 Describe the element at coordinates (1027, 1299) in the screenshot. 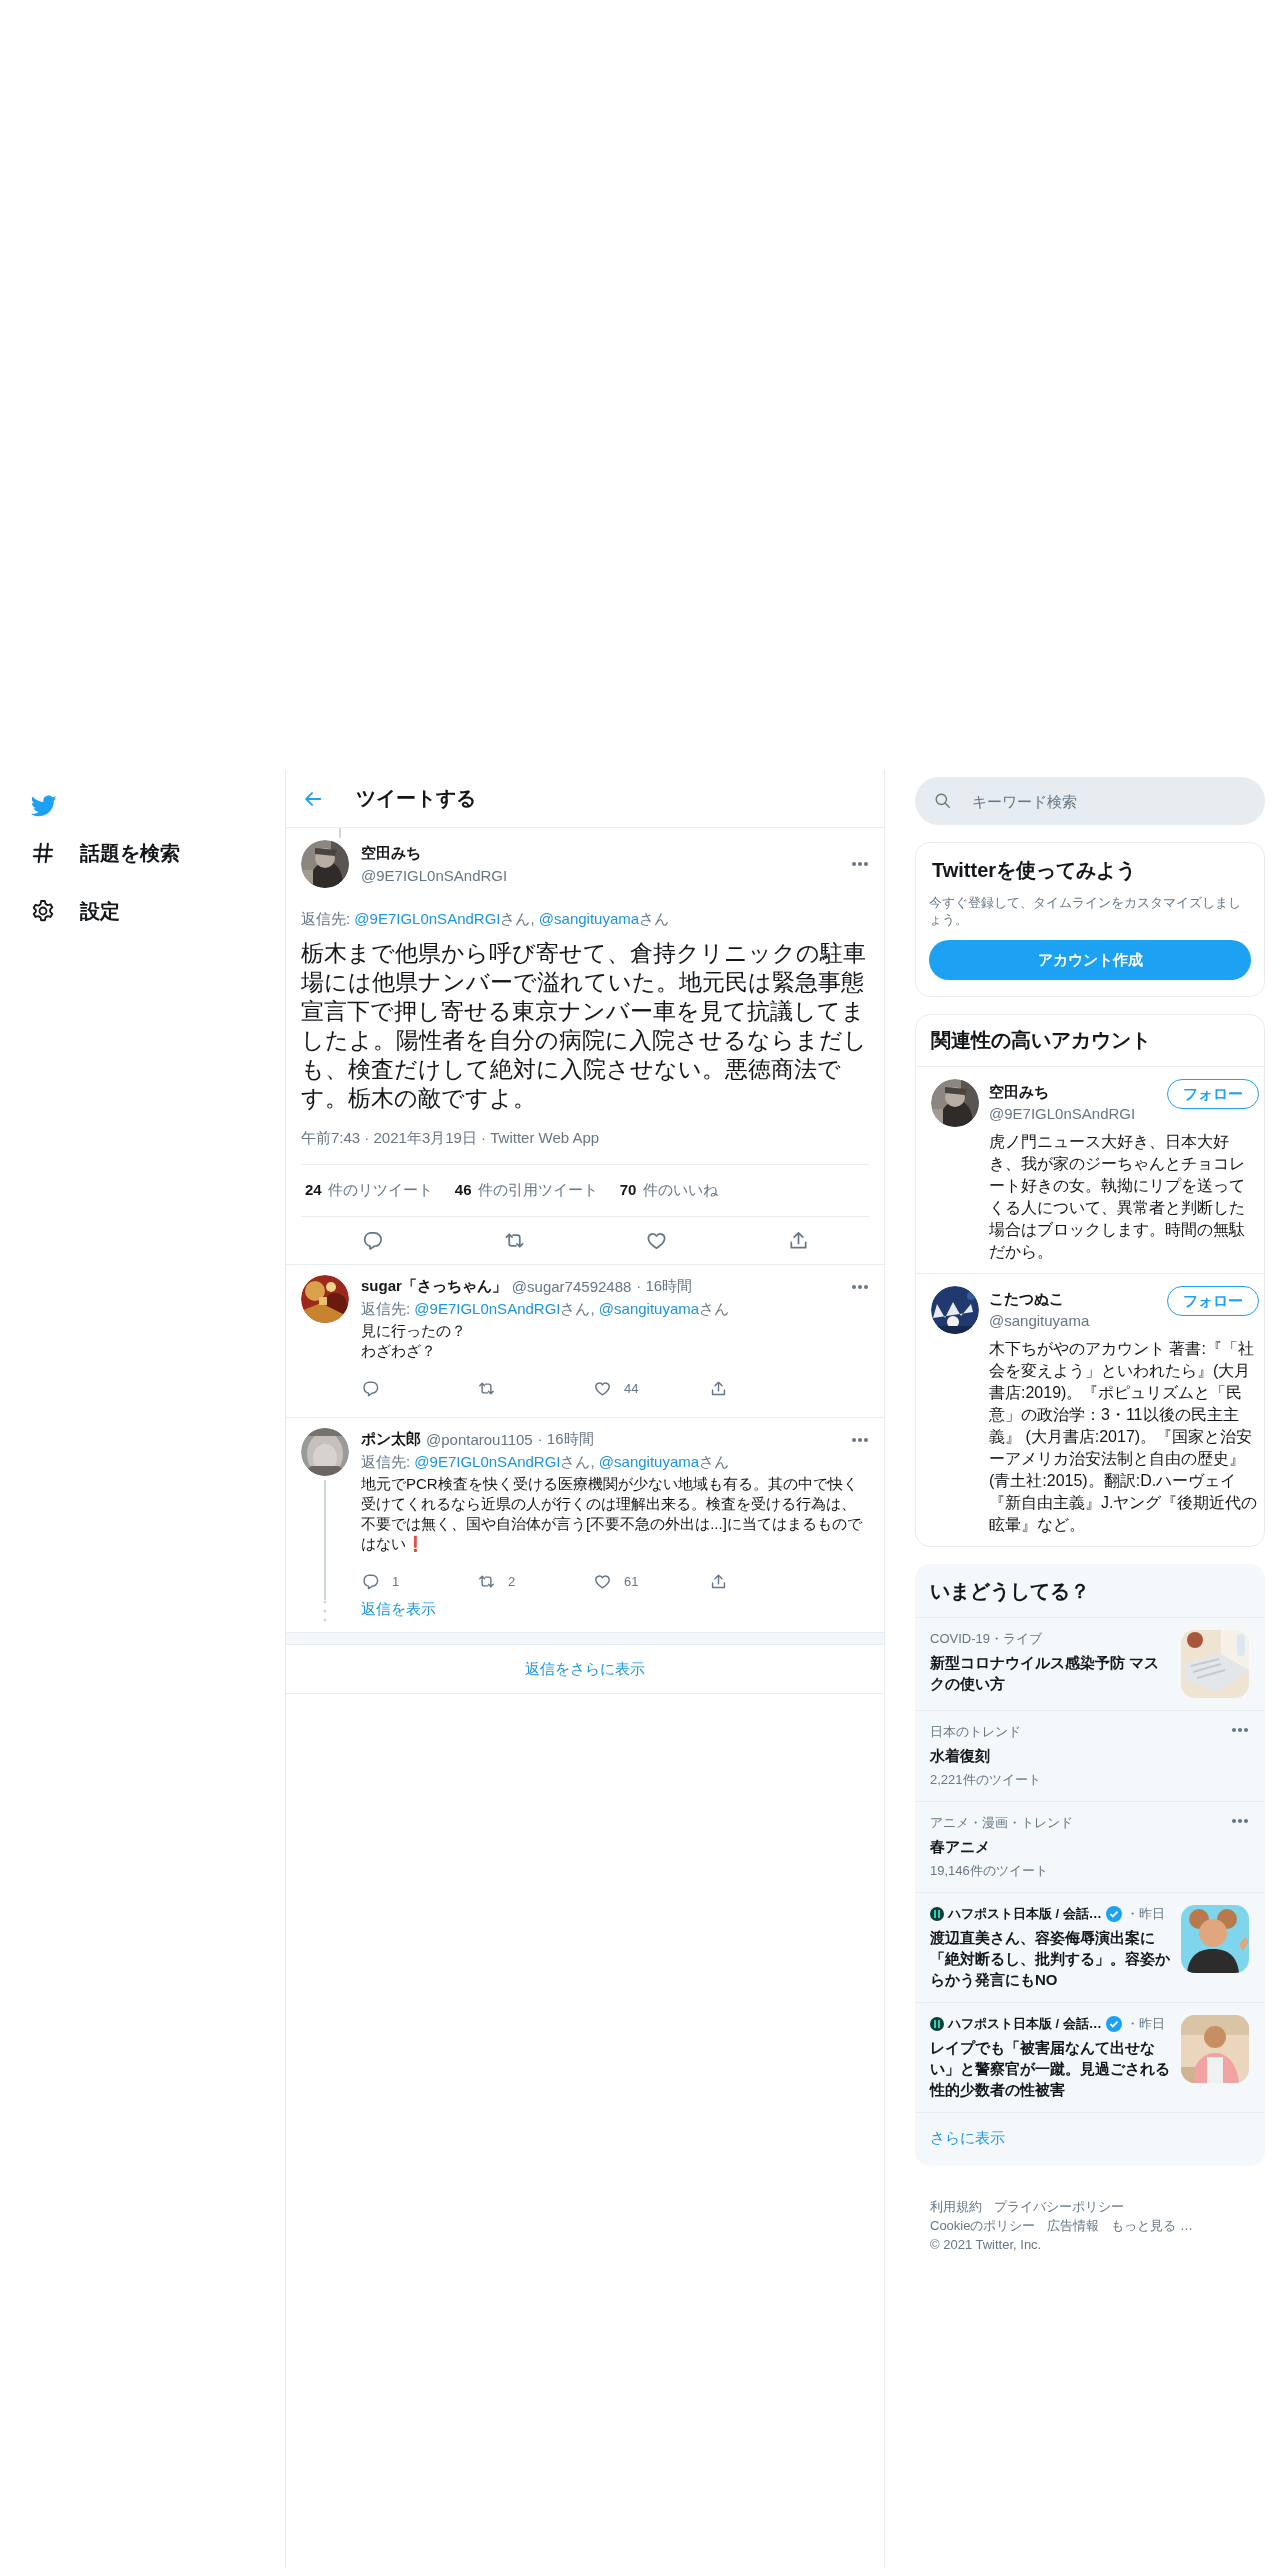

I see `account-name: こたつぬこ` at that location.